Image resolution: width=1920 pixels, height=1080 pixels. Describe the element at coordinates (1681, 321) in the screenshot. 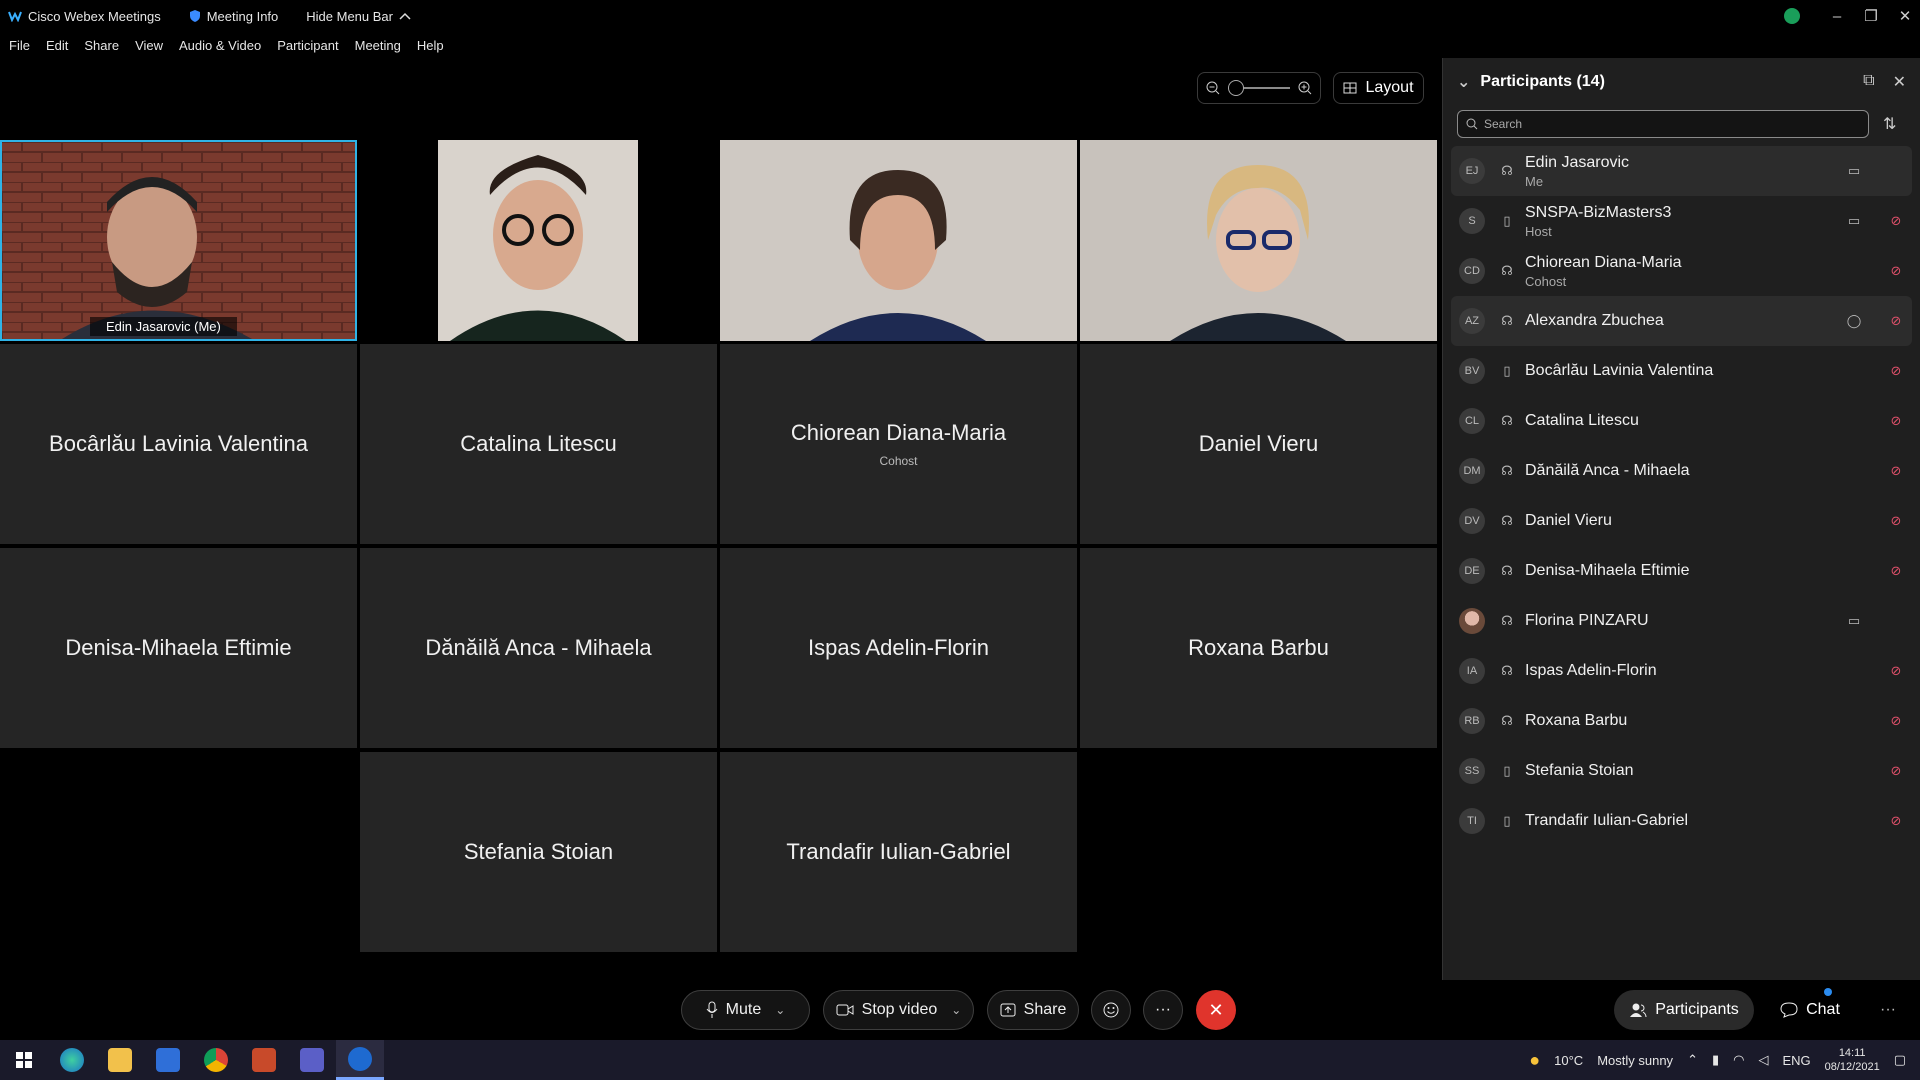

I see `participant-row: AZ ☊ Alexandra Zbuchea ◯ ⊘` at that location.